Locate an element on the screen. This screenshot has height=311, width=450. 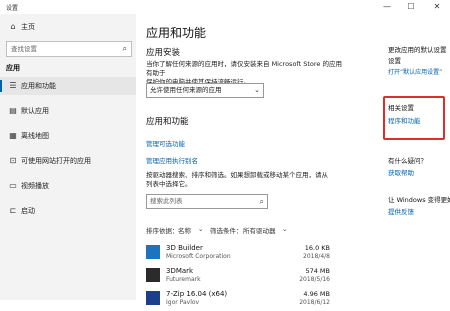
sidebar-item-apps-for-websites: ⊡ 可使用网站打开的应用 is located at coordinates (68, 161).